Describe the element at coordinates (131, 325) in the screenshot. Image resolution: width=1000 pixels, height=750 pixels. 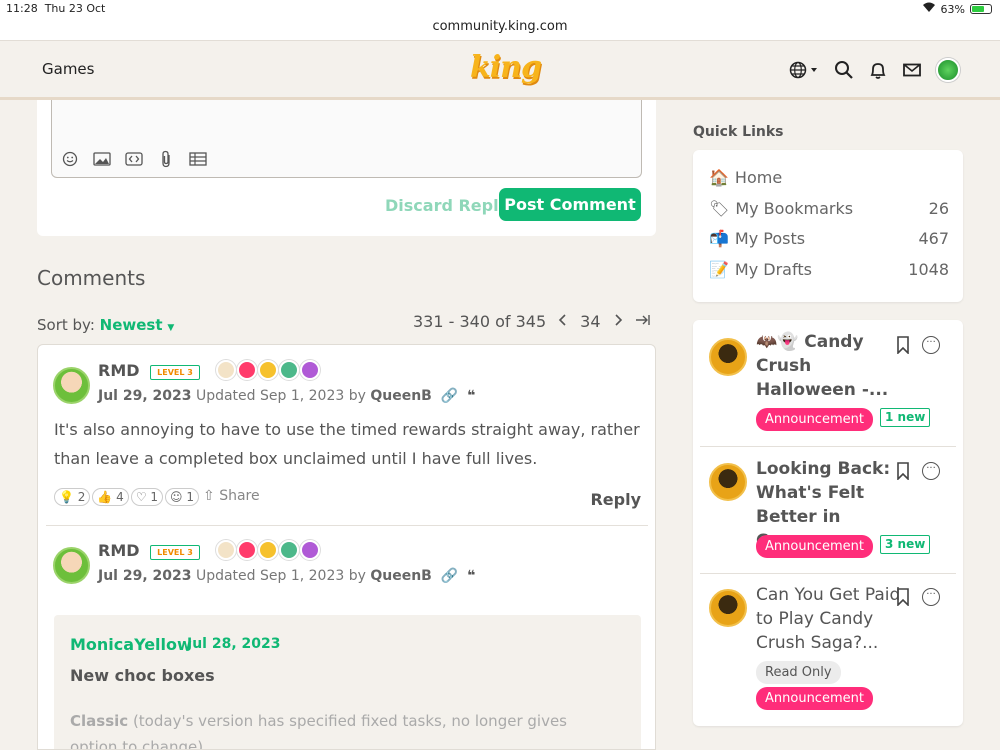
I see `sort-value: Newest` at that location.